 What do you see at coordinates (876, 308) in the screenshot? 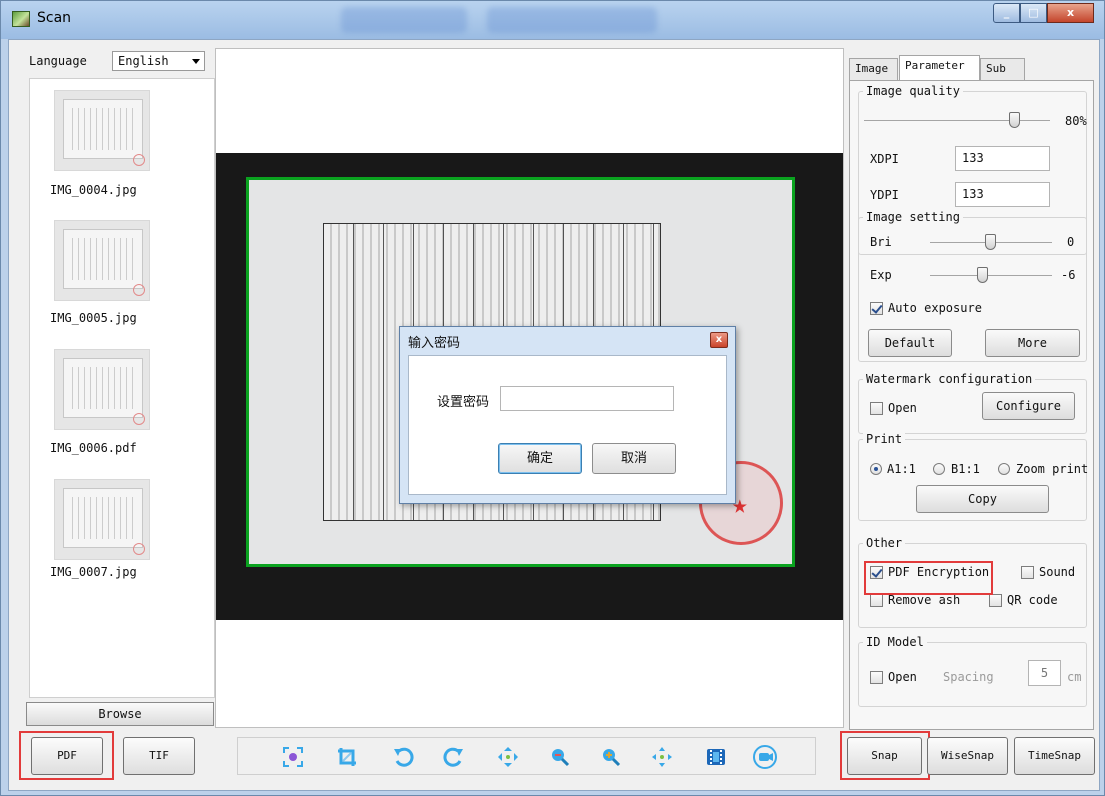
I see `auto-exposure-checkbox` at bounding box center [876, 308].